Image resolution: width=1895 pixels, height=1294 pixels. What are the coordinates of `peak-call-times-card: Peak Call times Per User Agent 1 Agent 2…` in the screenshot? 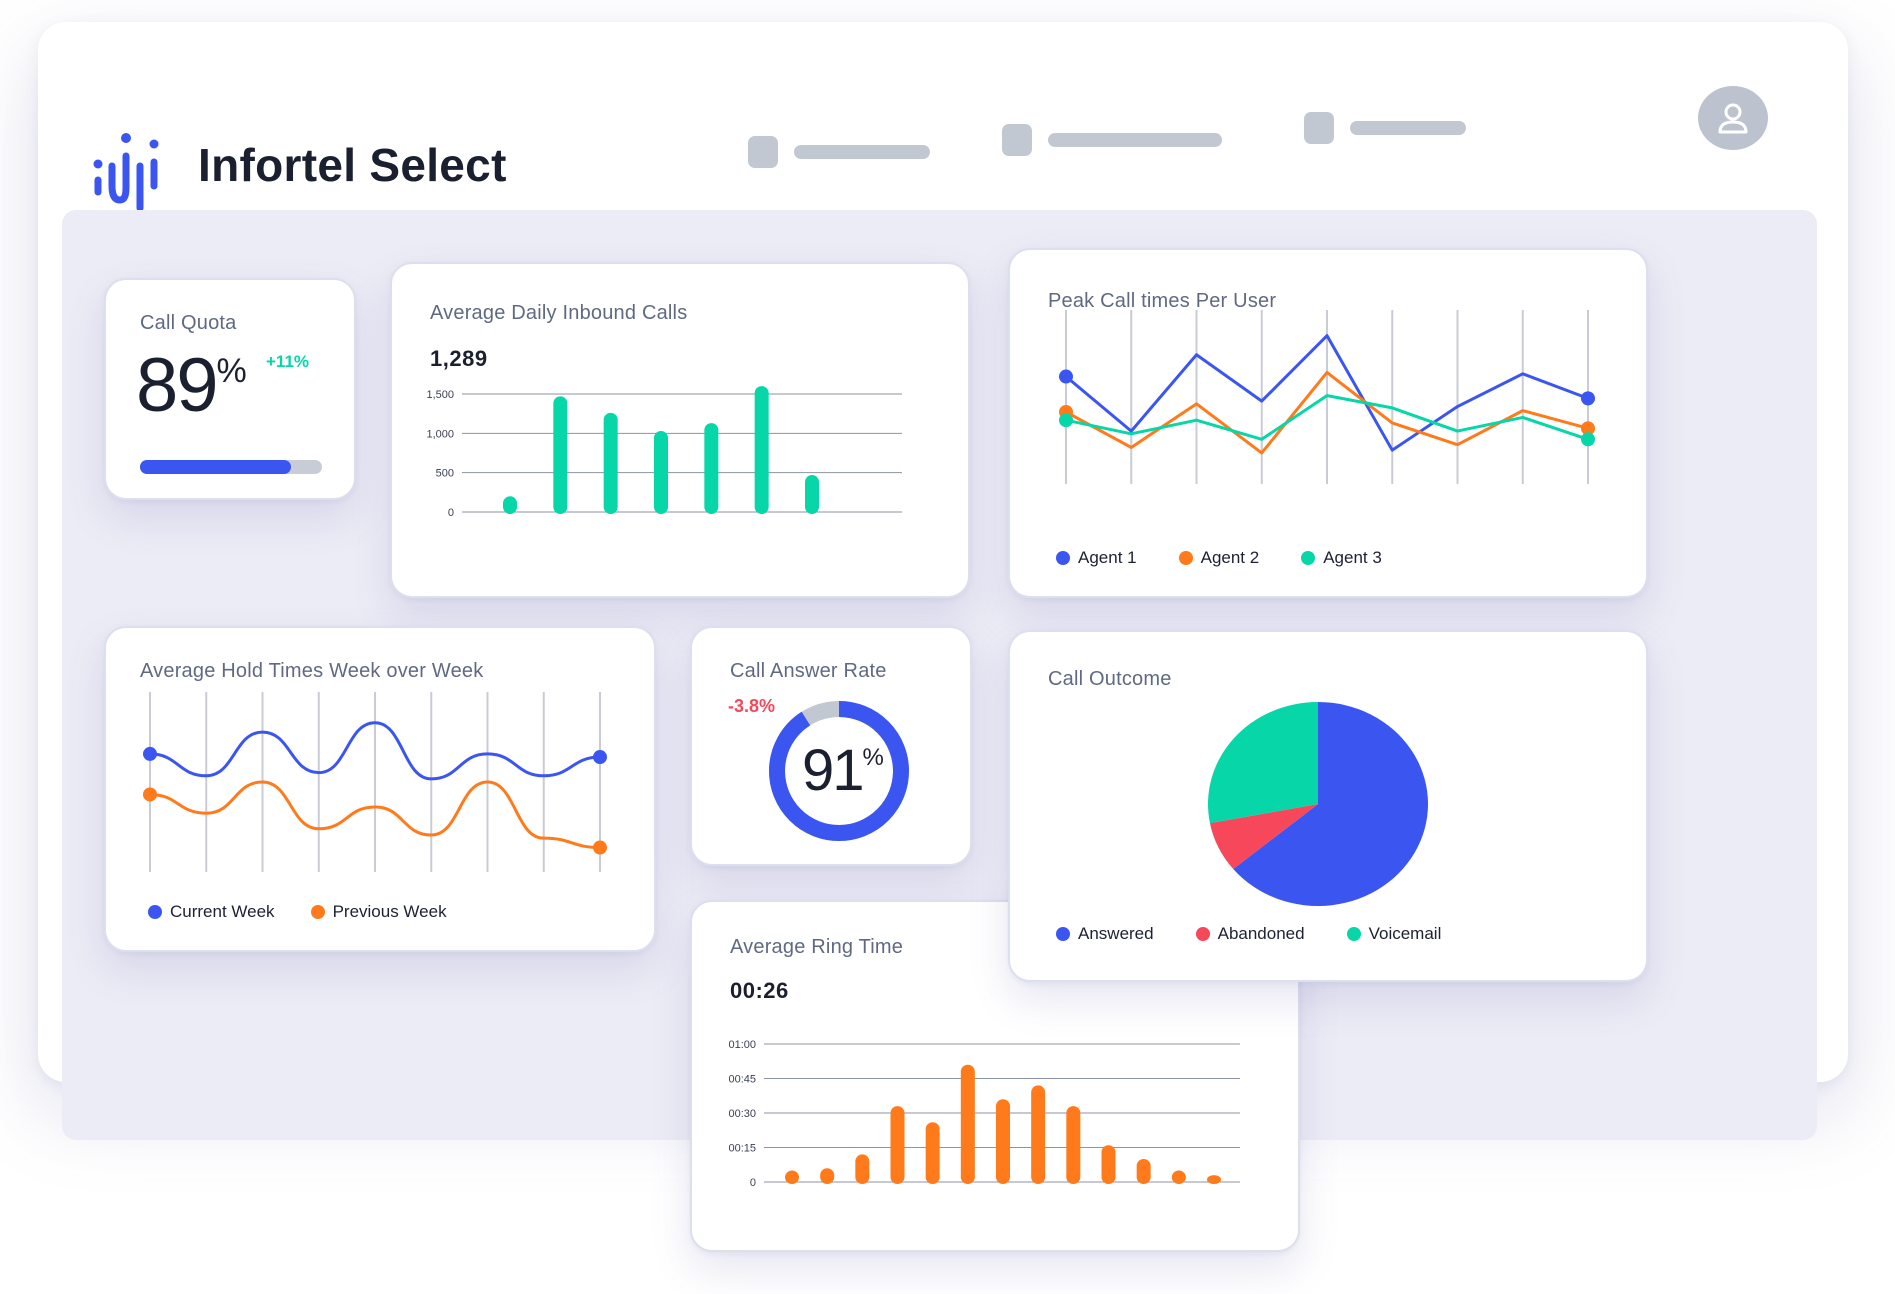 It's located at (1328, 423).